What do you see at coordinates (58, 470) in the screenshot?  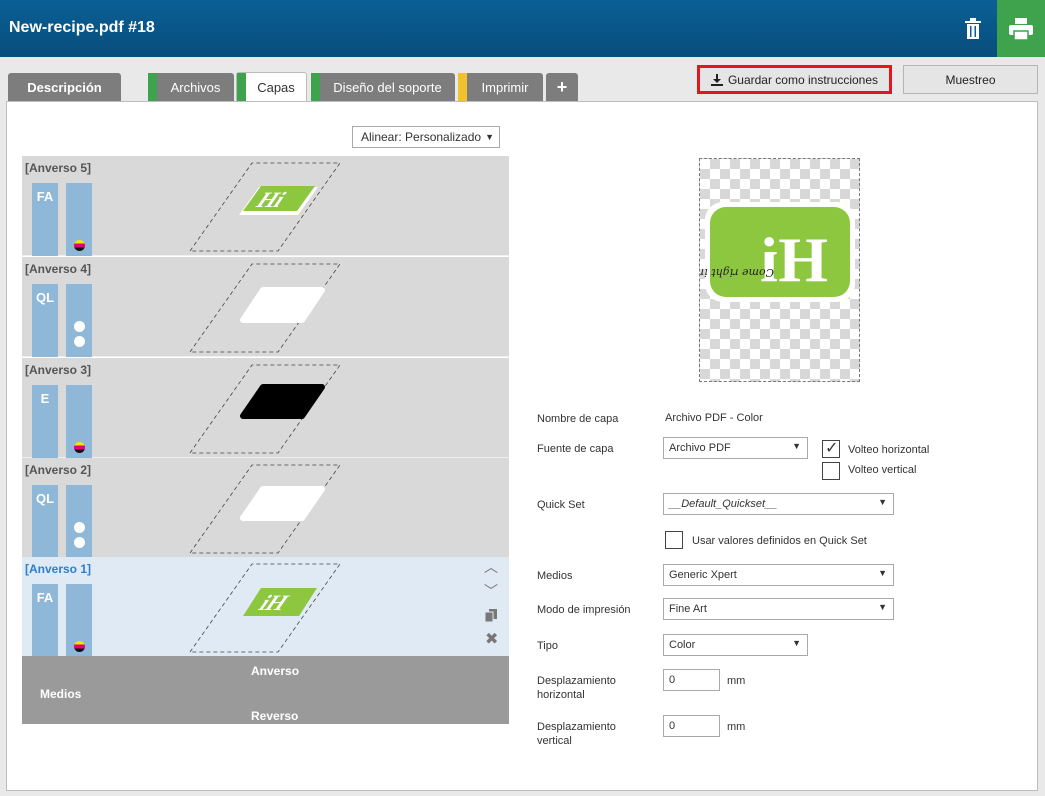 I see `layer-name: [Anverso 2]` at bounding box center [58, 470].